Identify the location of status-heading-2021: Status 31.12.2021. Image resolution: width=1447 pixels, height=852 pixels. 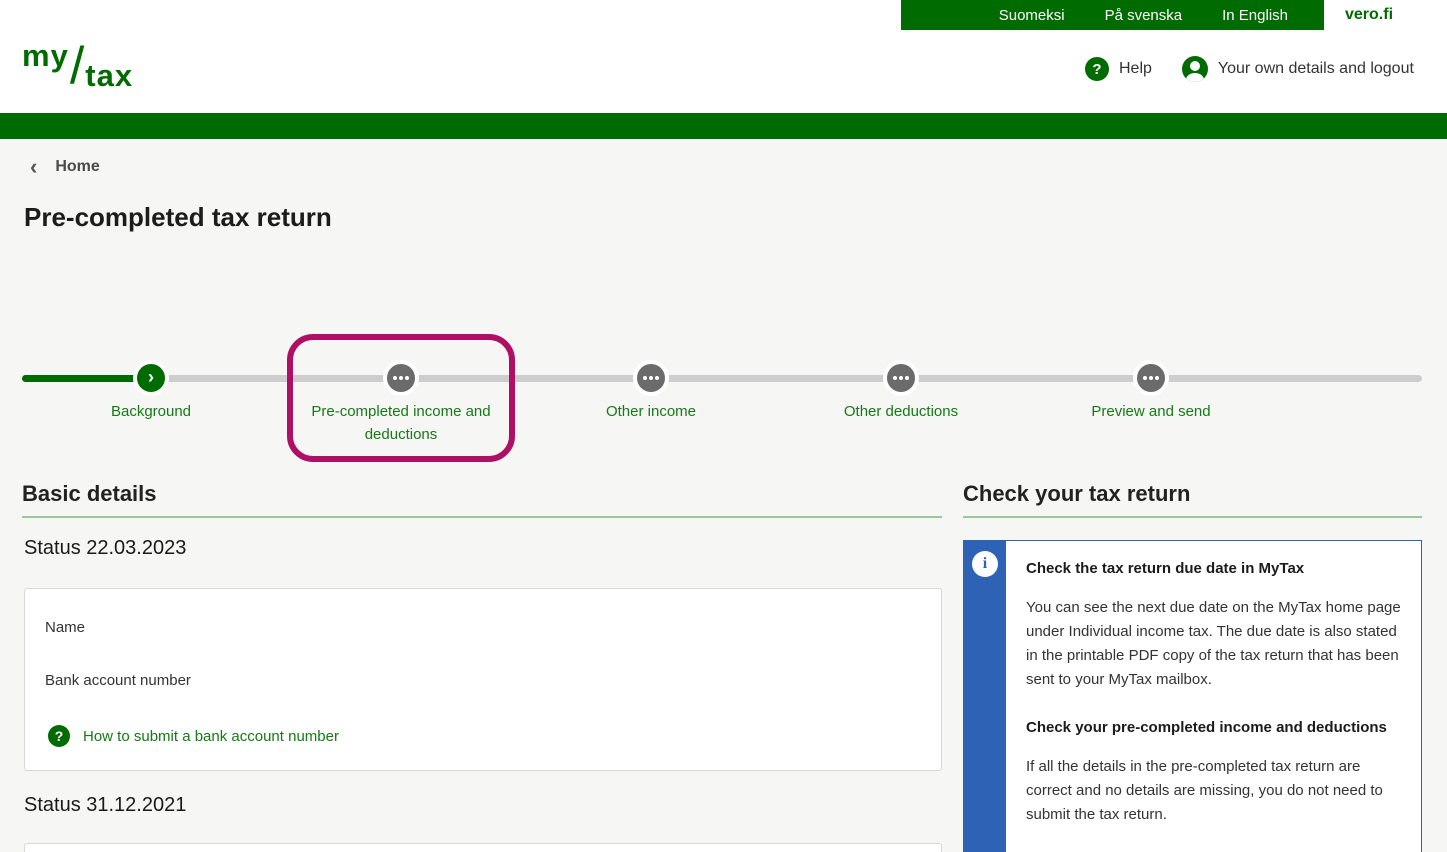
(105, 805).